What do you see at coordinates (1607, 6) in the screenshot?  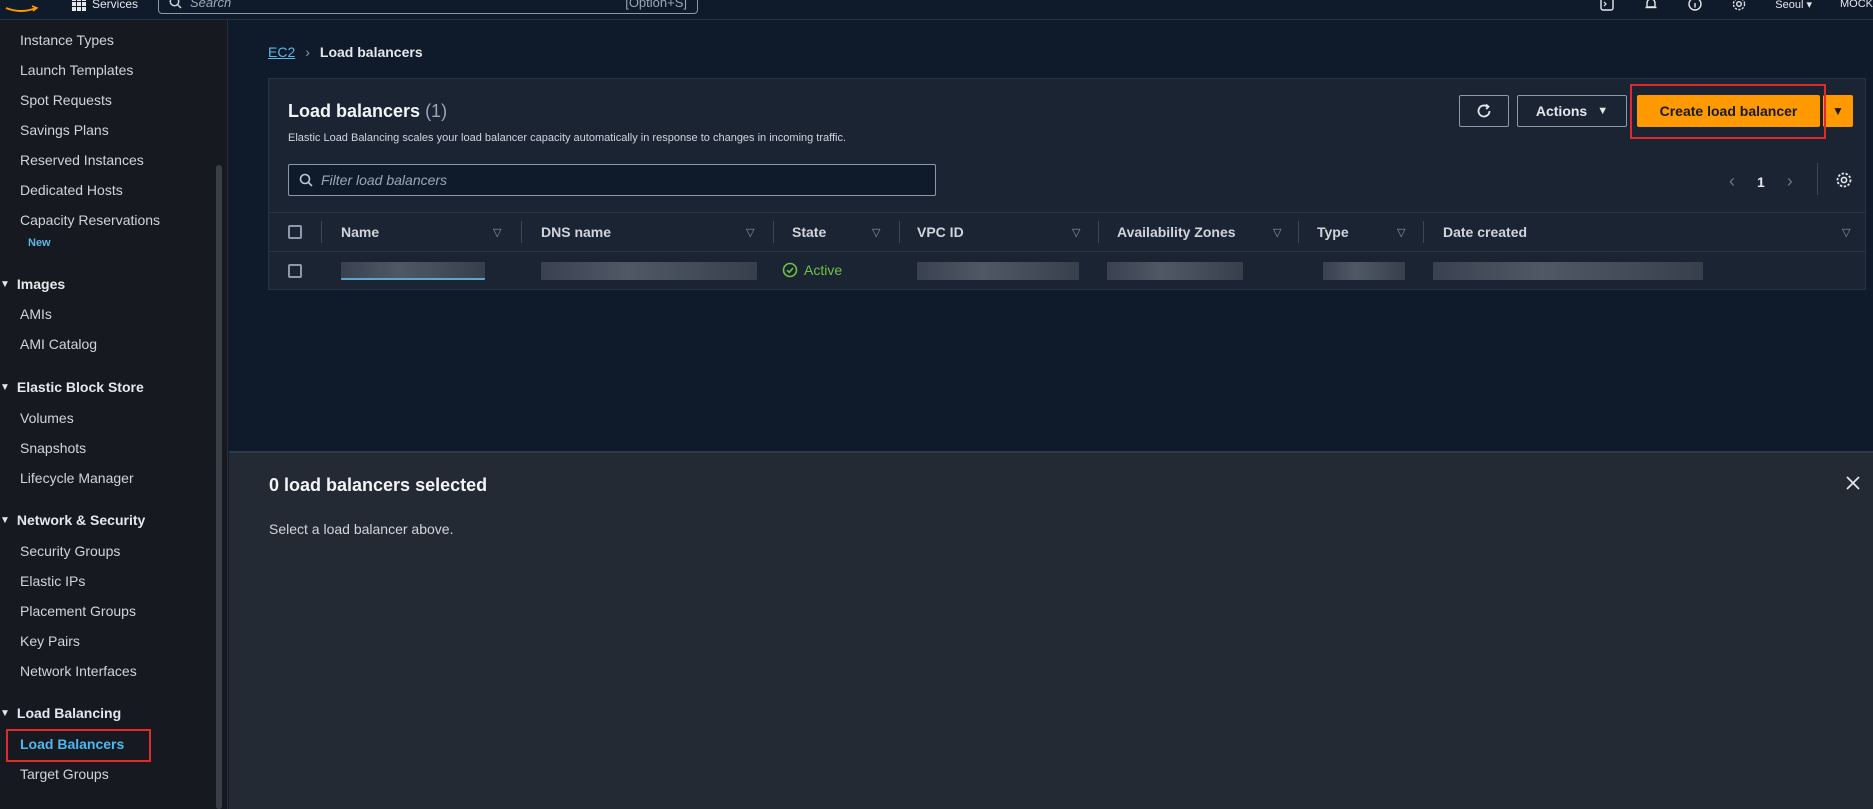 I see `cloudshell-icon` at bounding box center [1607, 6].